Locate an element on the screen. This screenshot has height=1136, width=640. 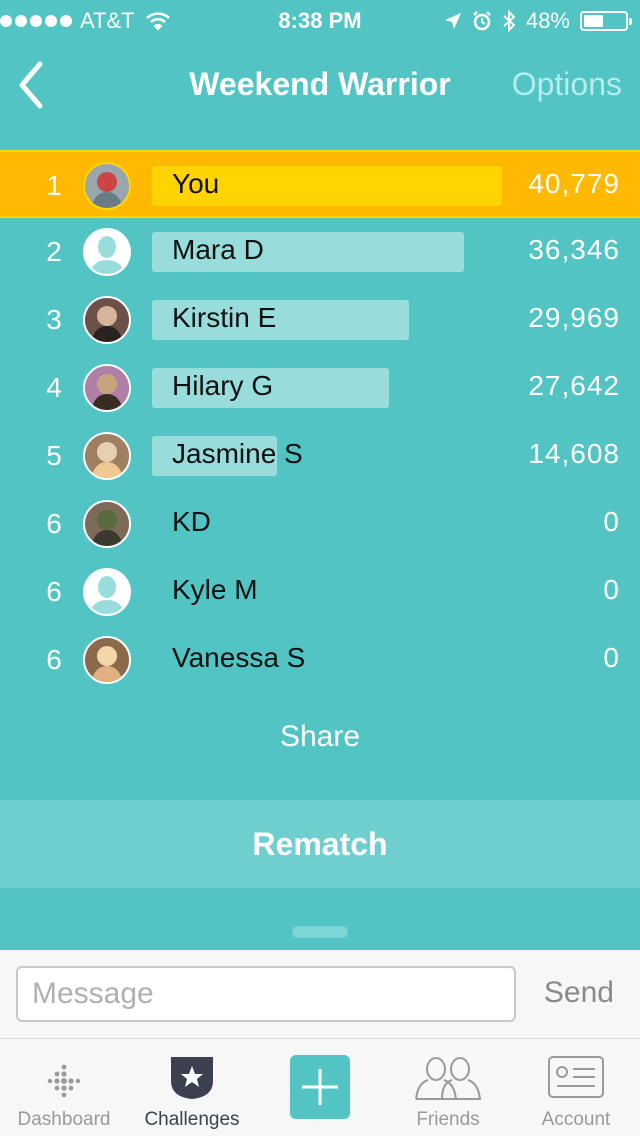
send-button: Send is located at coordinates (579, 993).